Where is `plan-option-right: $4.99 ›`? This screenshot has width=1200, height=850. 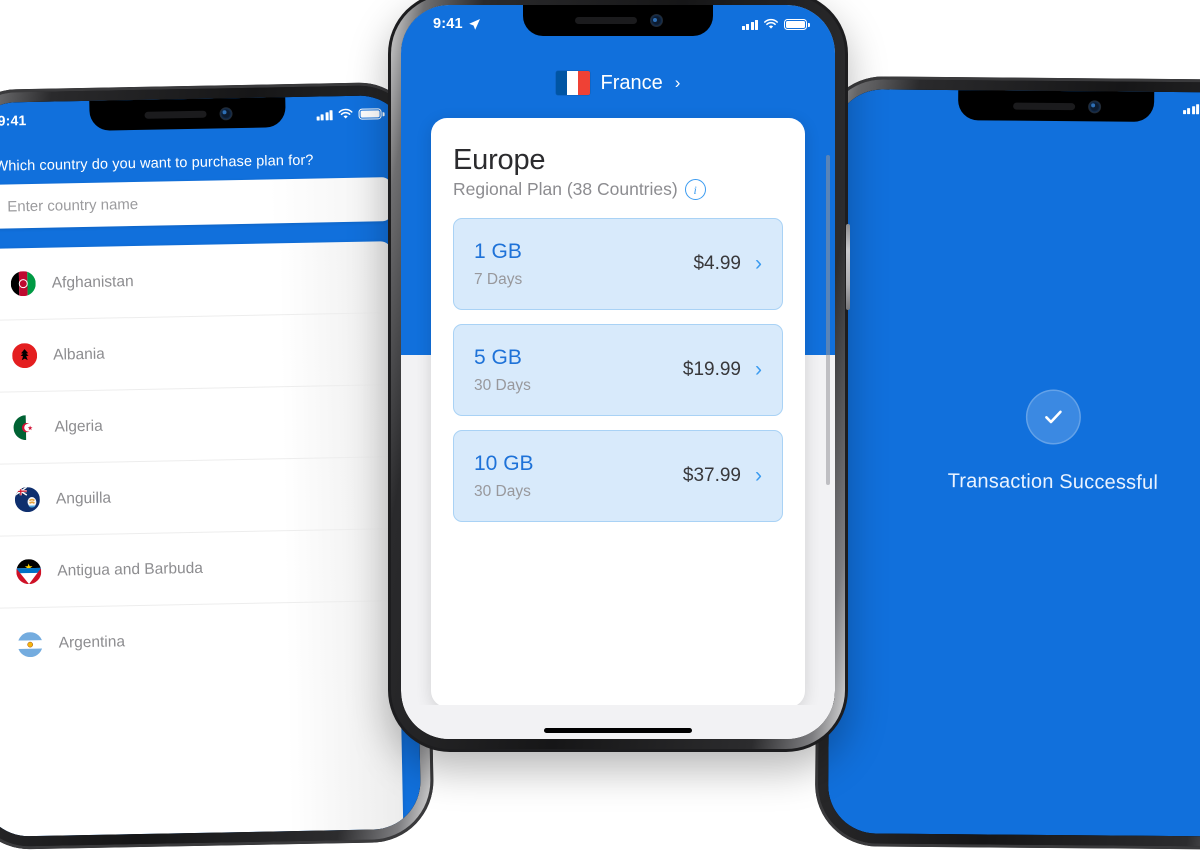
plan-option-right: $4.99 › is located at coordinates (727, 264).